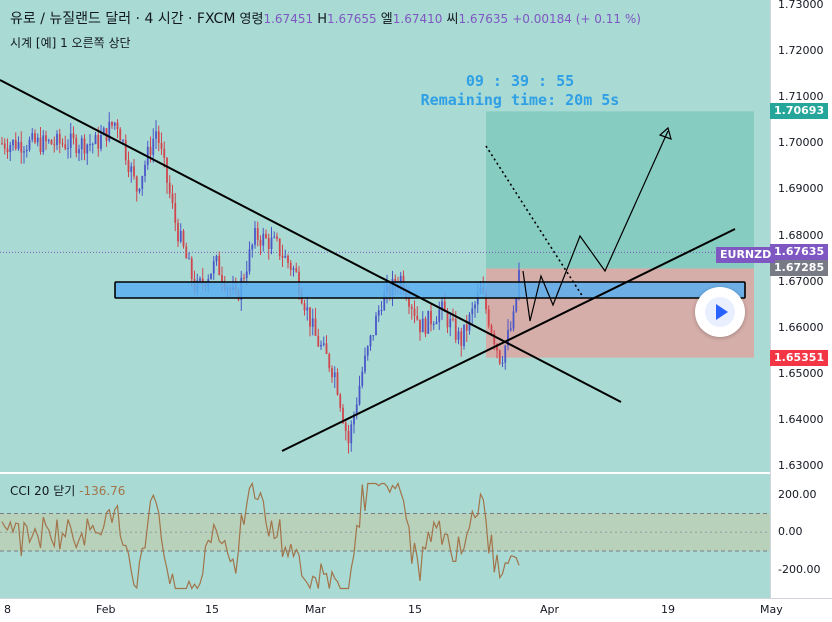 The height and width of the screenshot is (622, 832). I want to click on target-price-badge: 1.70693, so click(799, 111).